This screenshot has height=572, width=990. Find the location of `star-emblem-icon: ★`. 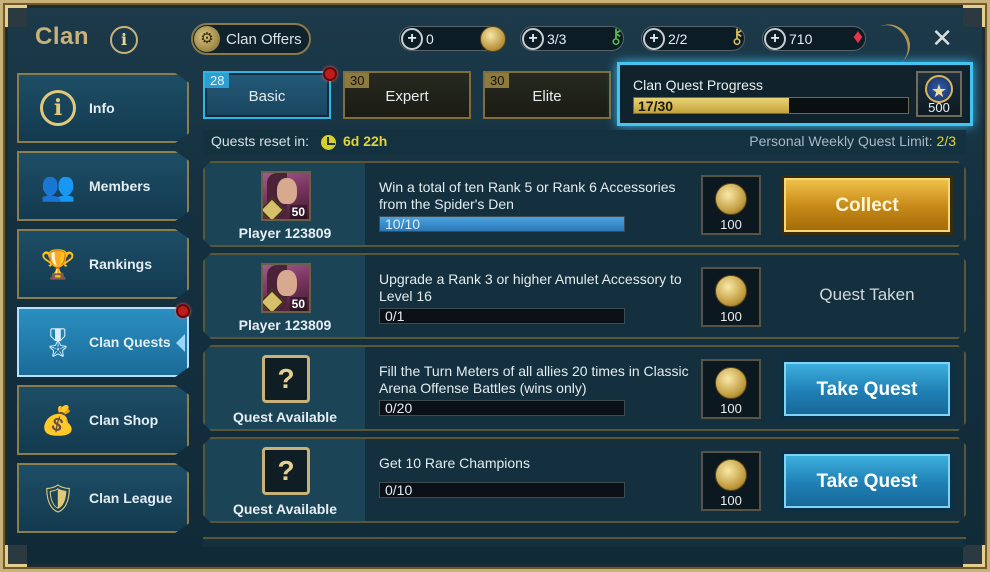

star-emblem-icon: ★ is located at coordinates (939, 89).